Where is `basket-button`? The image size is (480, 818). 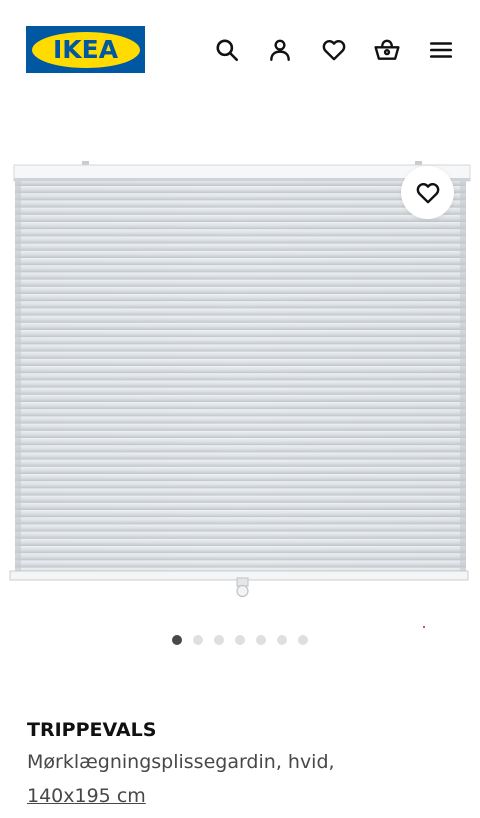
basket-button is located at coordinates (387, 50).